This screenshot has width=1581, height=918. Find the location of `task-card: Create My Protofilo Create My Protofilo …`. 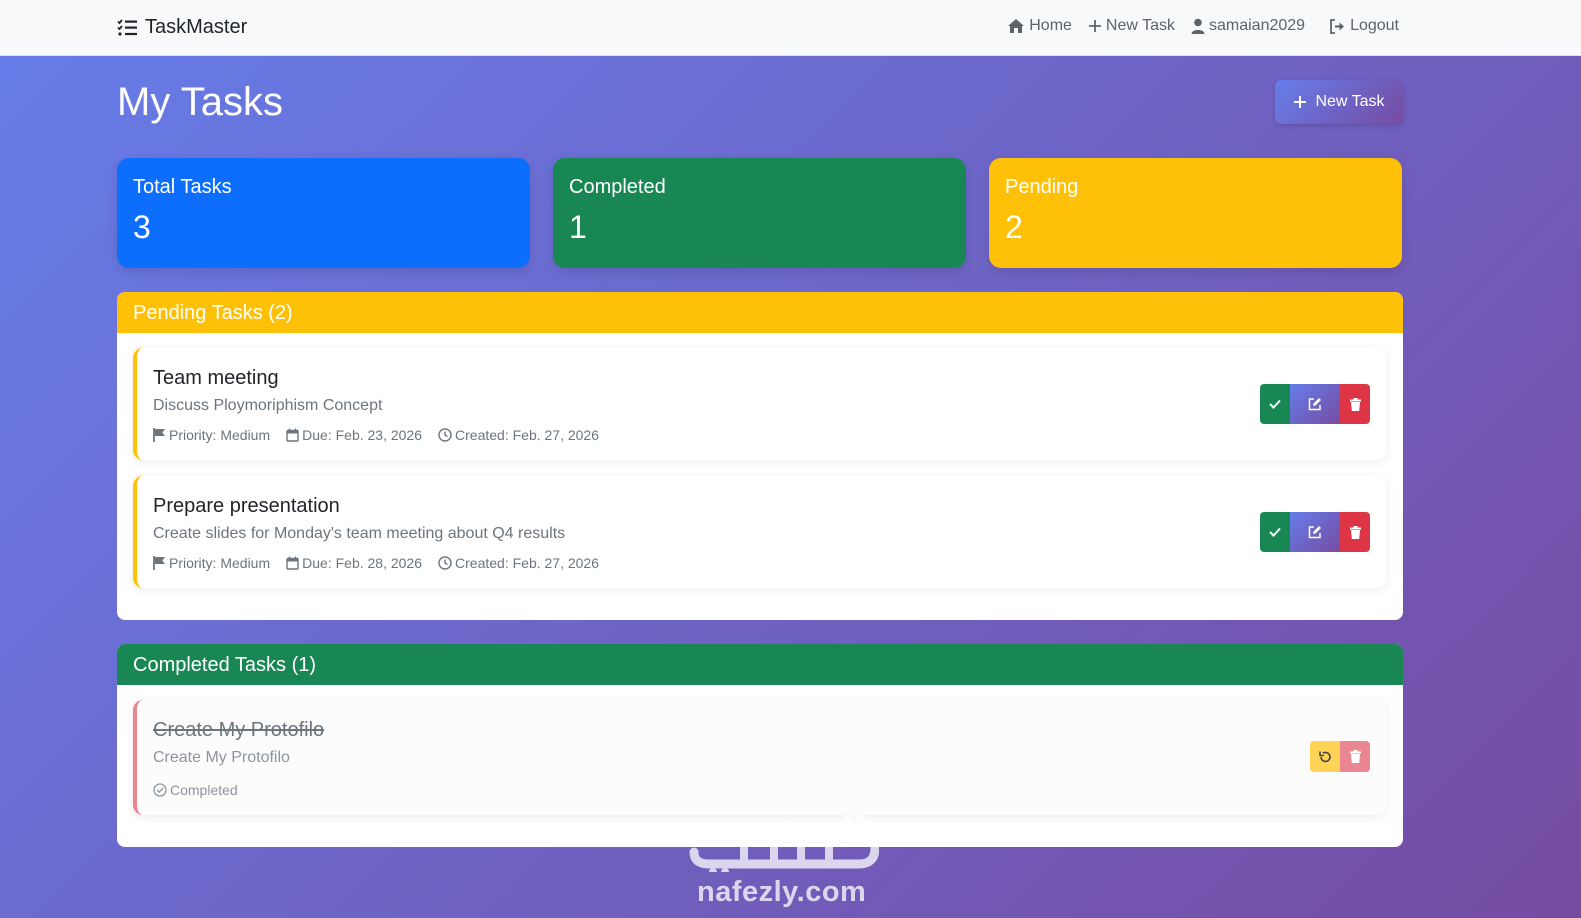

task-card: Create My Protofilo Create My Protofilo … is located at coordinates (759, 757).